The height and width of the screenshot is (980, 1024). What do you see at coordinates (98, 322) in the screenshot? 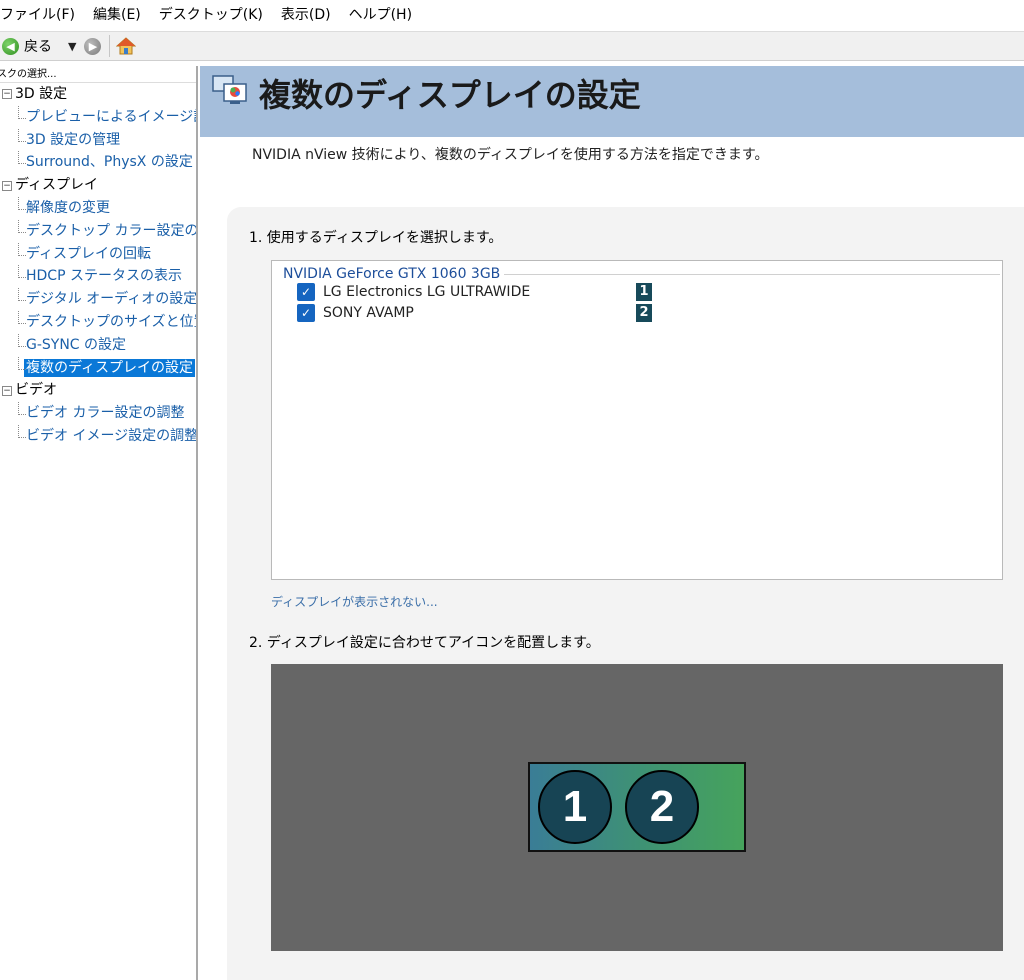
I see `tree-item-desktop-size: デスクトップのサイズと位置` at bounding box center [98, 322].